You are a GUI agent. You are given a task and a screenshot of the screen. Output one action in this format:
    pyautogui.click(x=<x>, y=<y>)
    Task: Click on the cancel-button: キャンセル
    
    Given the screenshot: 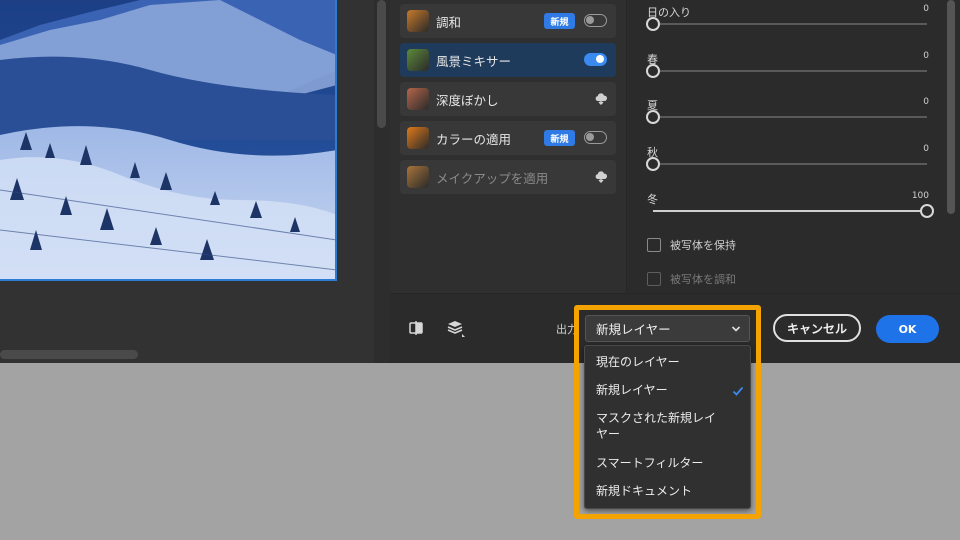 What is the action you would take?
    pyautogui.click(x=817, y=328)
    